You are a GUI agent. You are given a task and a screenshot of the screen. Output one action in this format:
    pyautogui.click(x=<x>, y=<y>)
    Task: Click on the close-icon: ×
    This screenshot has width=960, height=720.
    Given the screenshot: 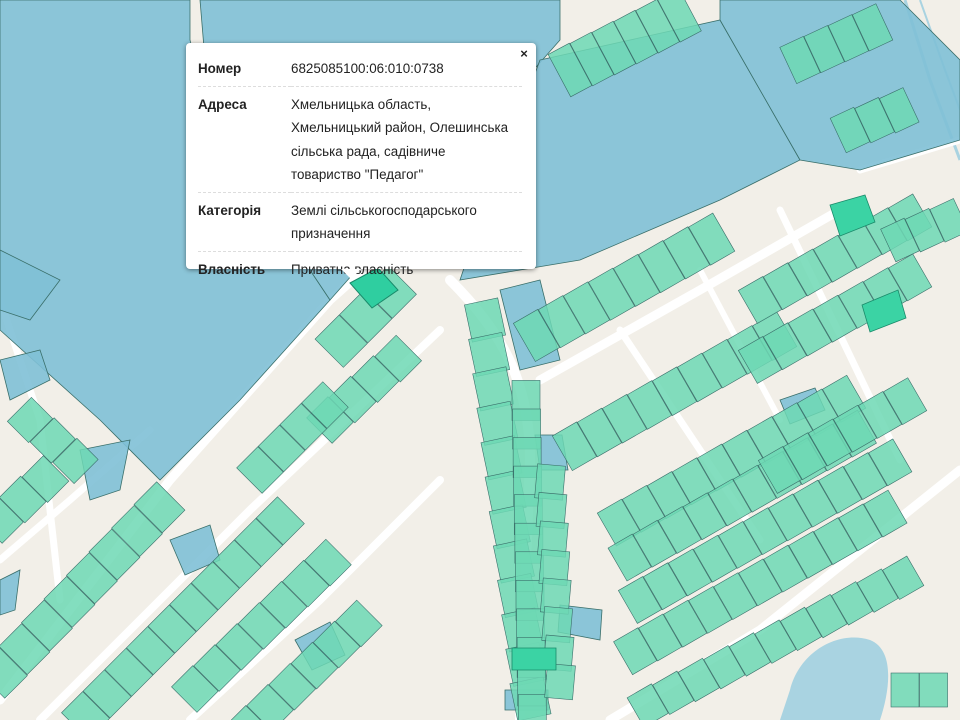 What is the action you would take?
    pyautogui.click(x=524, y=54)
    